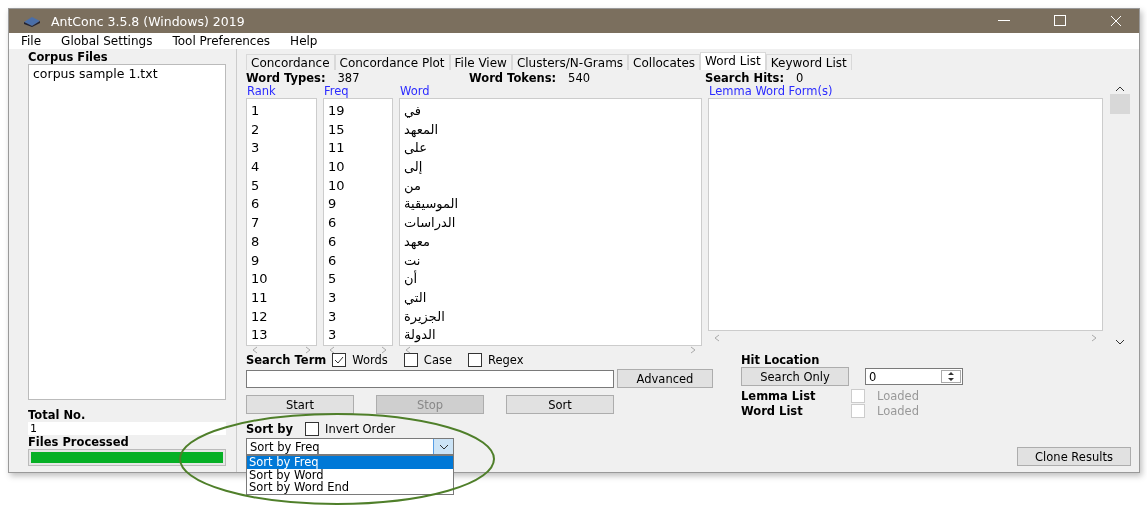 The height and width of the screenshot is (506, 1147). I want to click on table-cell-text: معهد, so click(417, 241).